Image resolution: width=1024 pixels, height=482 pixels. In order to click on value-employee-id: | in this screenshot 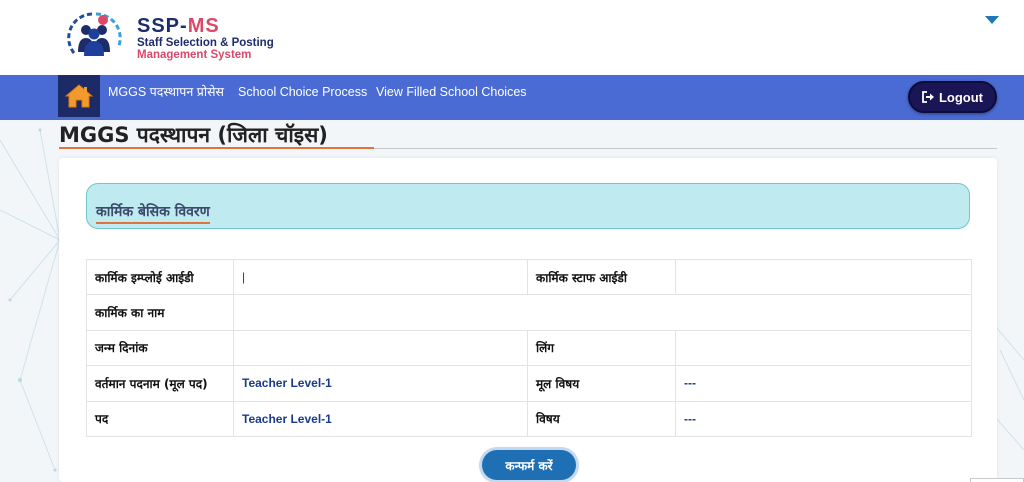, I will do `click(380, 277)`.